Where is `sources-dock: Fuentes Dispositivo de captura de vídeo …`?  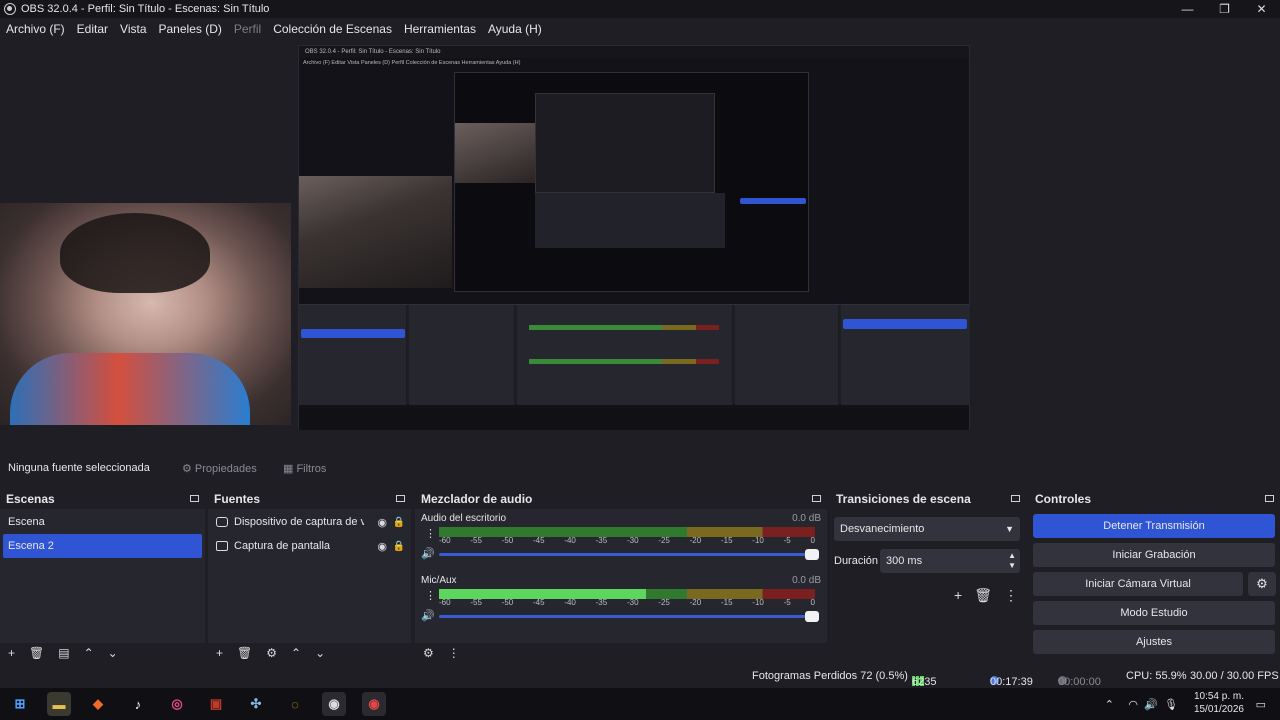
sources-dock: Fuentes Dispositivo de captura de vídeo … is located at coordinates (309, 576).